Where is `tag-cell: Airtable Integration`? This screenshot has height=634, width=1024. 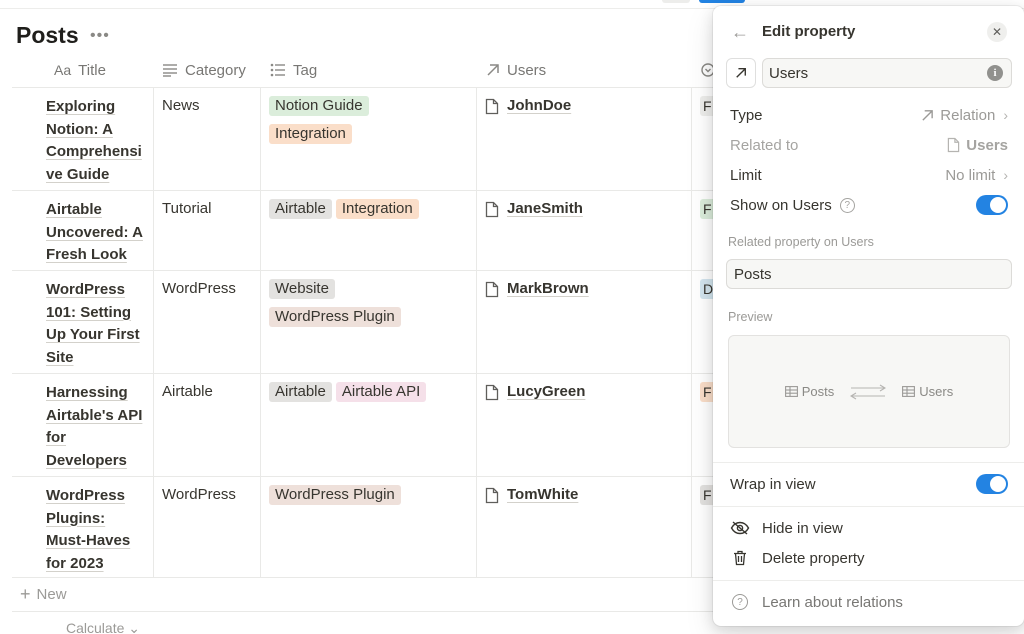
tag-cell: Airtable Integration is located at coordinates (368, 230).